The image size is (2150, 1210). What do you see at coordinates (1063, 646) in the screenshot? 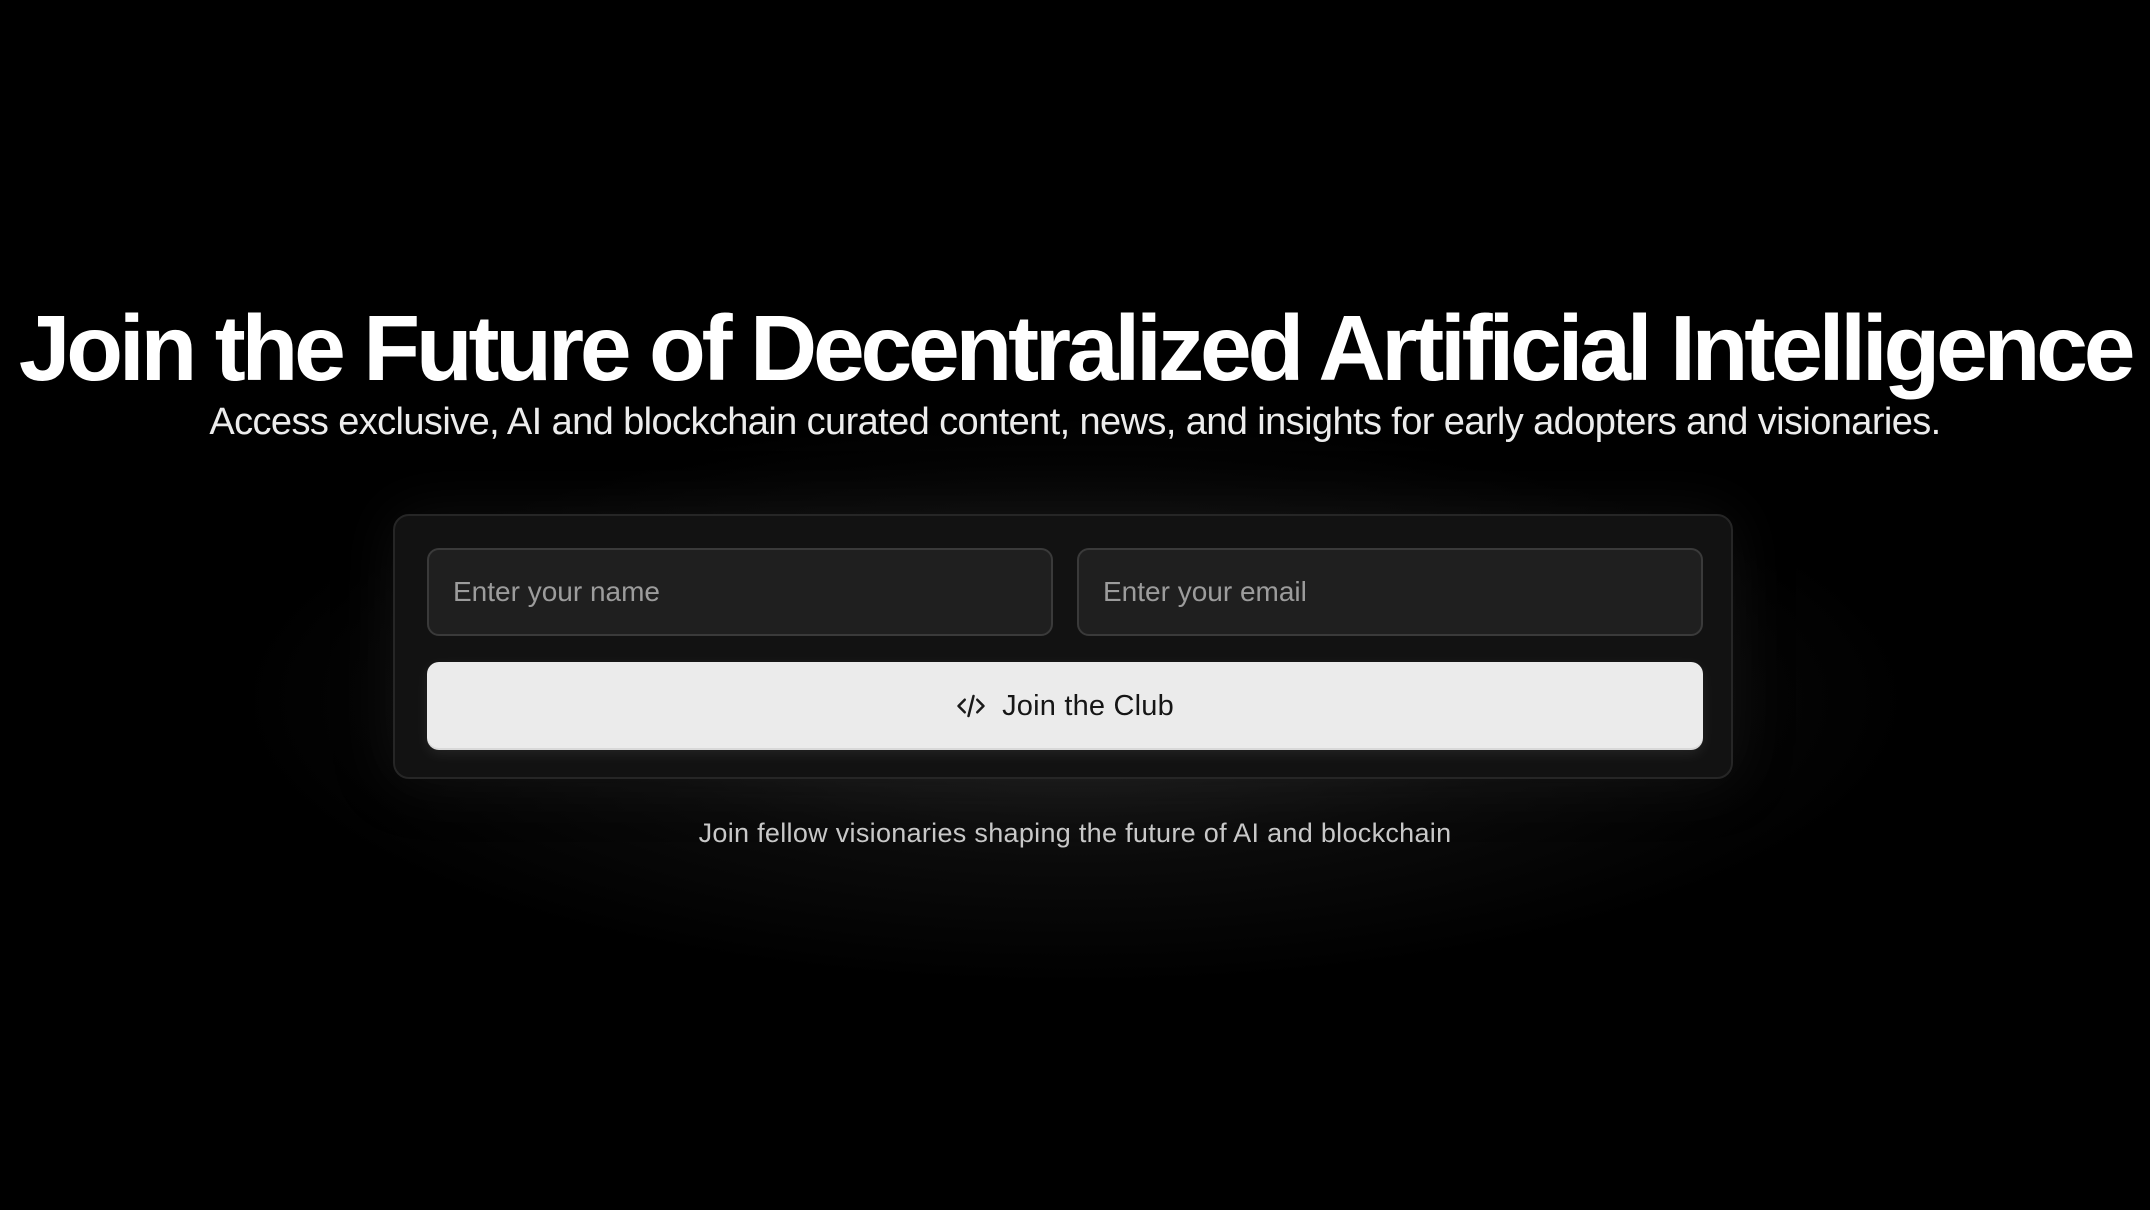
I see `signup-form: Join the Club` at bounding box center [1063, 646].